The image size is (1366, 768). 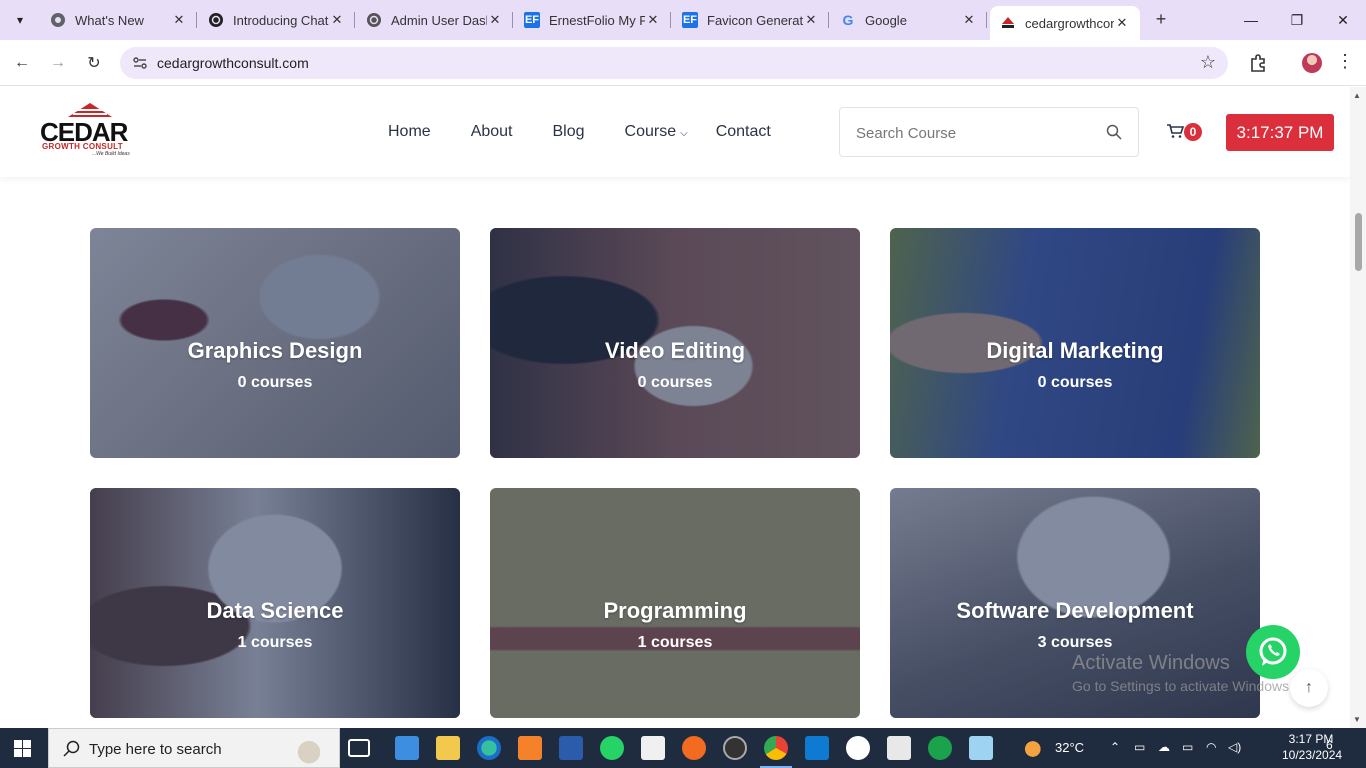 I want to click on tab-admin-dashboard: Admin User Dashboard ✕, so click(x=434, y=20).